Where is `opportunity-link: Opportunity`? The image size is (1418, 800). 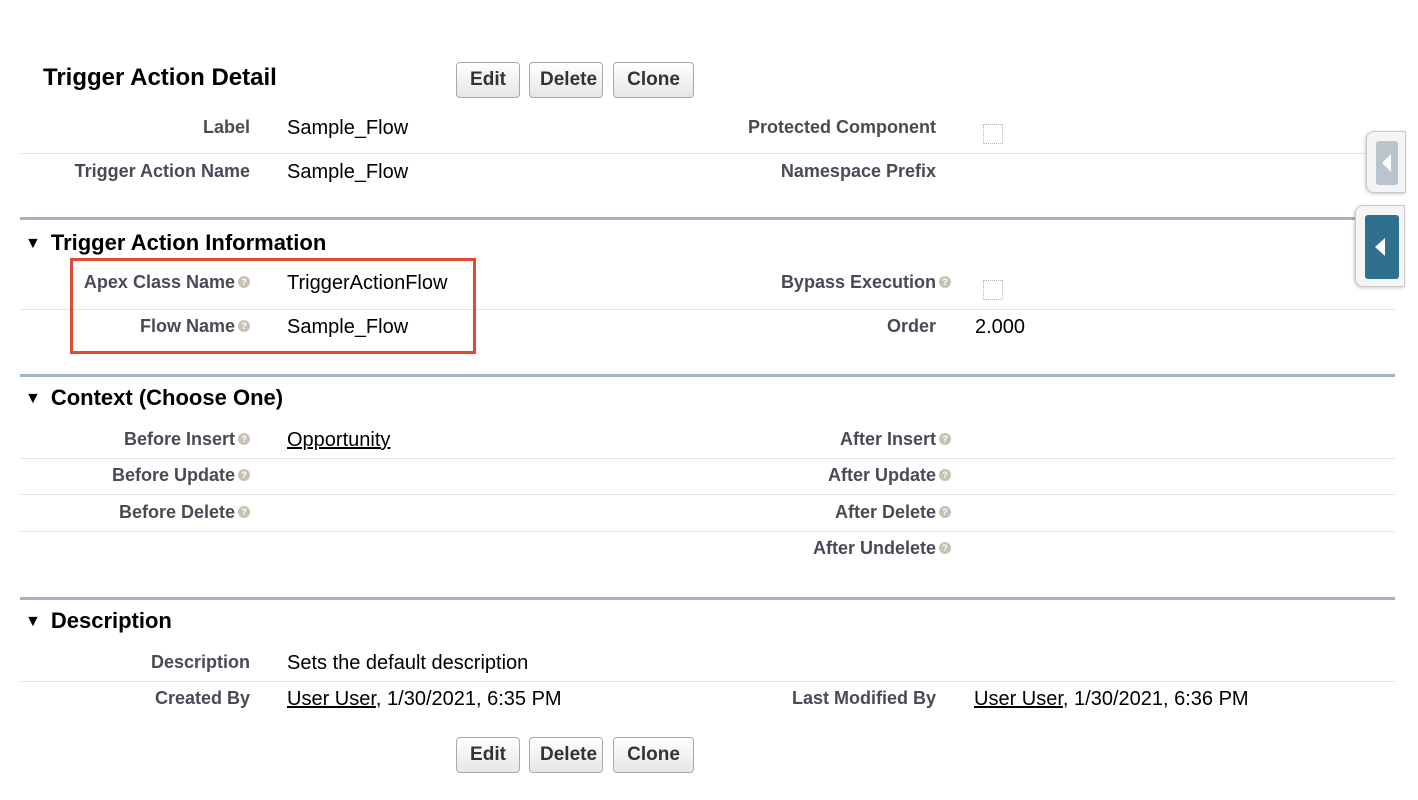 opportunity-link: Opportunity is located at coordinates (338, 440).